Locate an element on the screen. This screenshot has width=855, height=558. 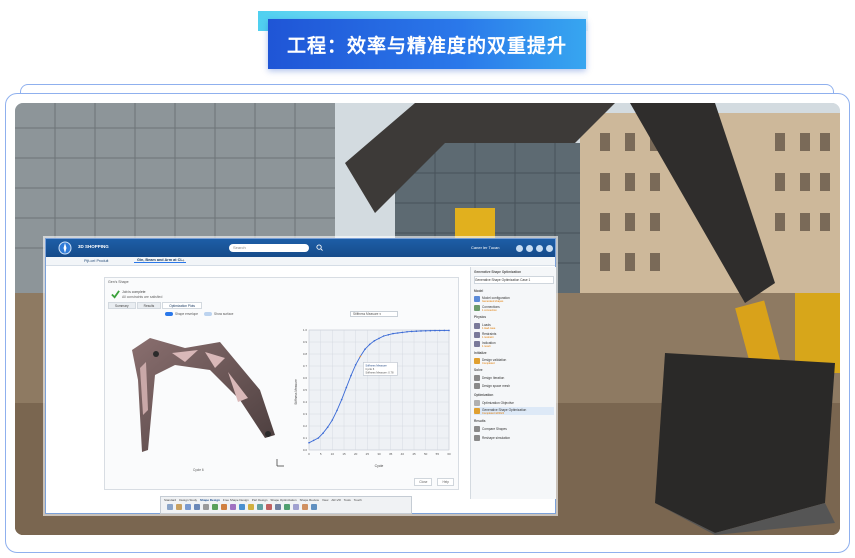
simulate-icon is located at coordinates (287, 507).